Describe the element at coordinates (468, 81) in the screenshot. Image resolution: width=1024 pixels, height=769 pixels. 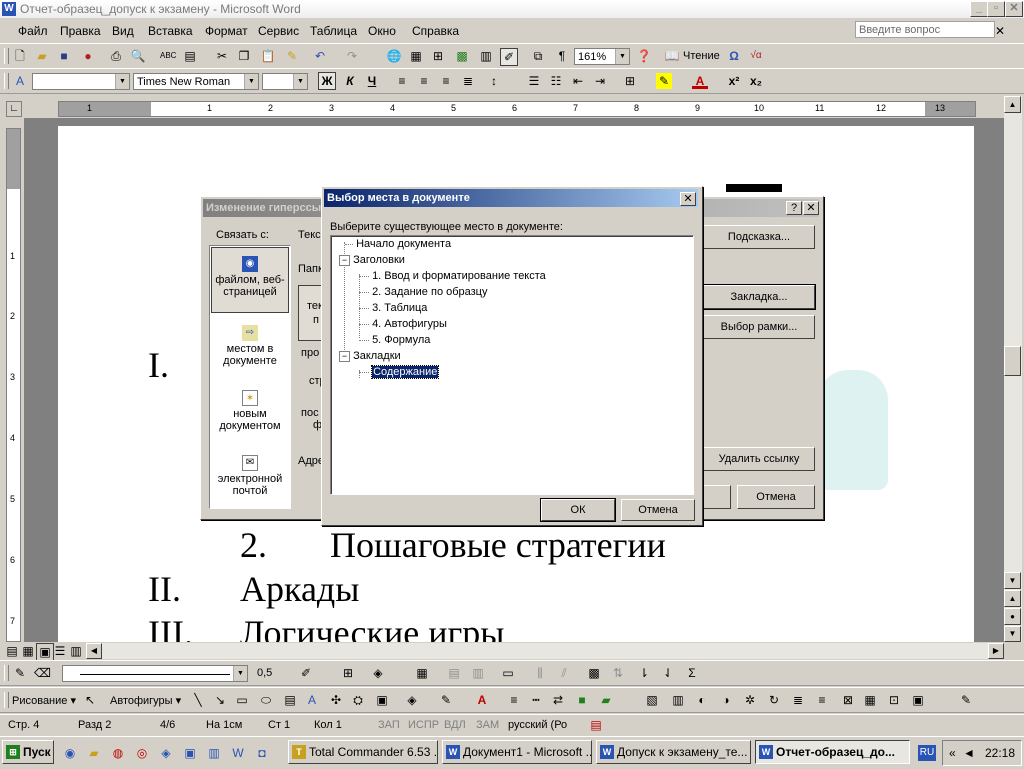
I see `justify-icon: ≣` at that location.